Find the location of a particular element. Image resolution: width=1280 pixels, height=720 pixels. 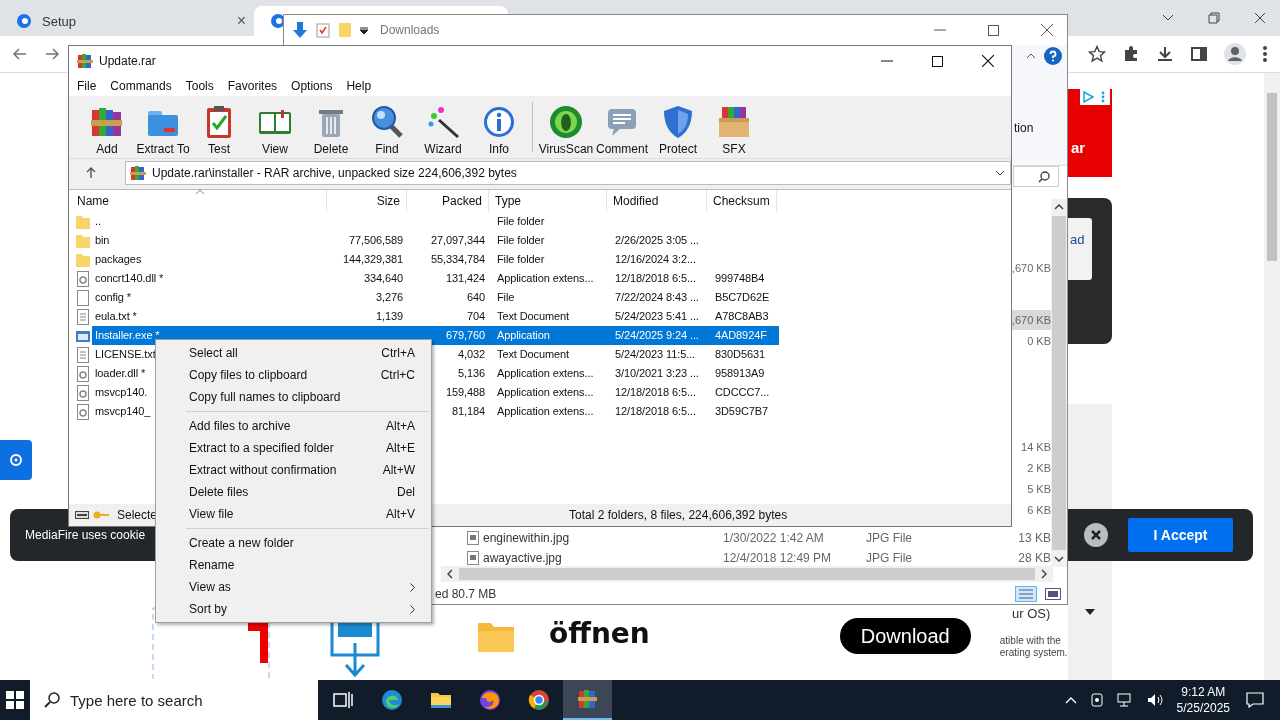

search-field: Type here to search is located at coordinates (174, 700).